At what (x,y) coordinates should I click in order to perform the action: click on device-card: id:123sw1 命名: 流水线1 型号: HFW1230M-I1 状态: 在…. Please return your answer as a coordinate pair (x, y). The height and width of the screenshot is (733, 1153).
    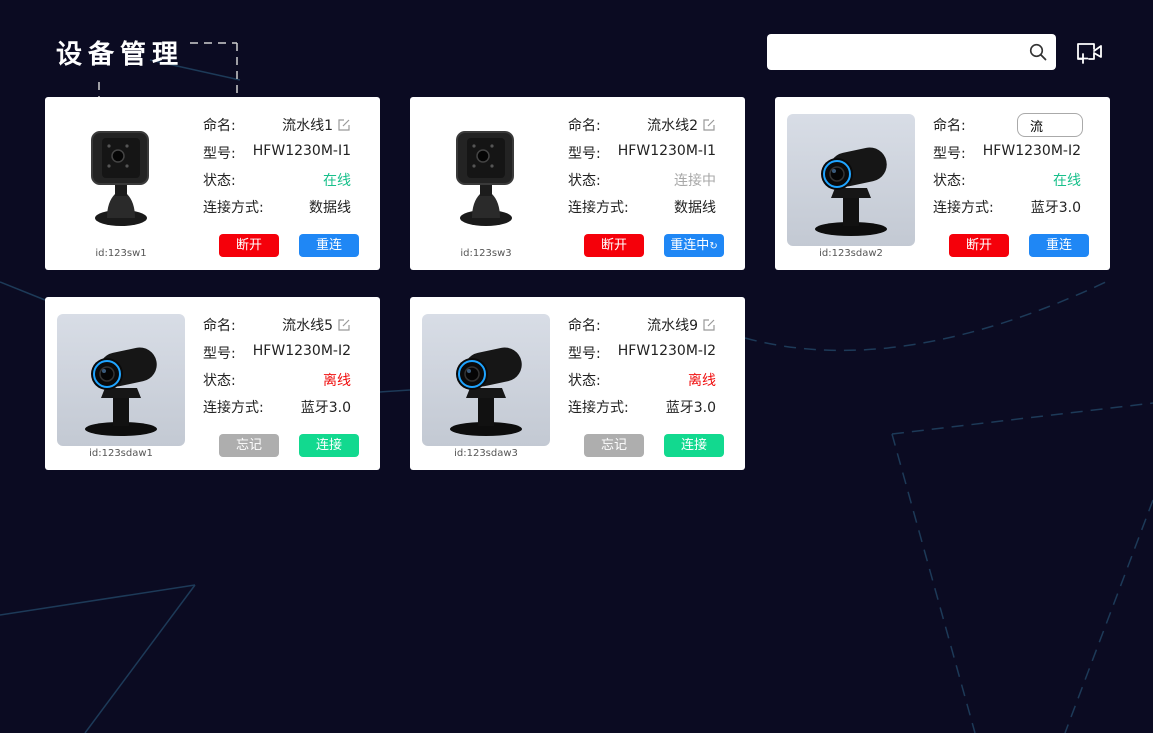
    Looking at the image, I should click on (212, 183).